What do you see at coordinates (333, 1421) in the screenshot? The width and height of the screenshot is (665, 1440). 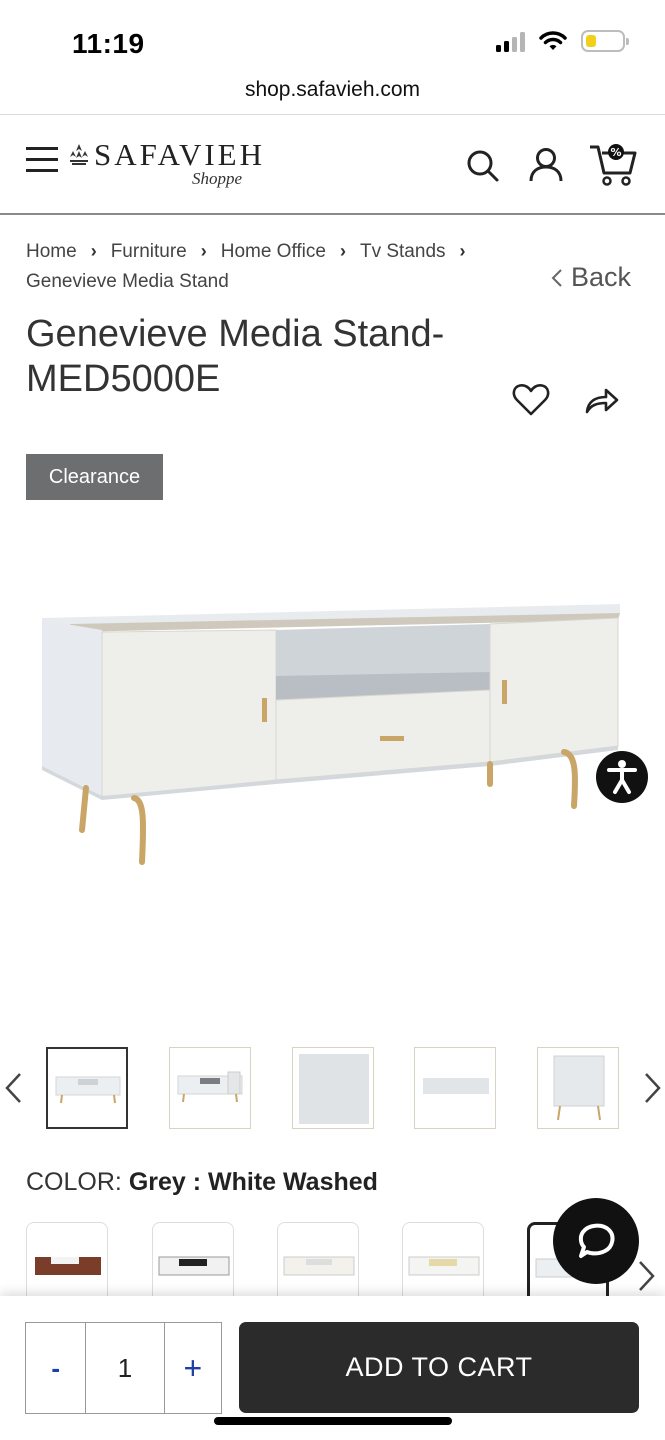 I see `home-indicator` at bounding box center [333, 1421].